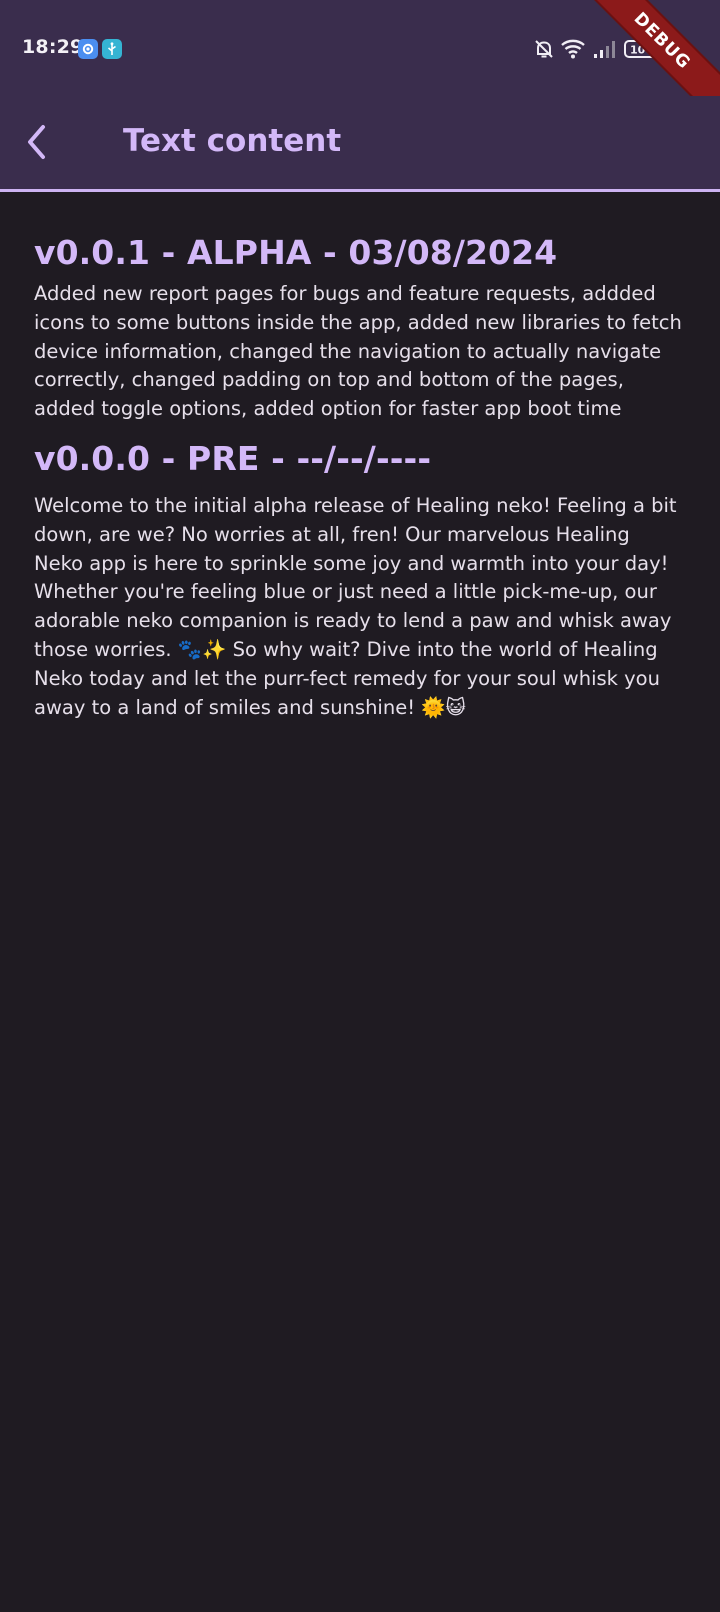 The width and height of the screenshot is (720, 1612). I want to click on gear-icon, so click(88, 49).